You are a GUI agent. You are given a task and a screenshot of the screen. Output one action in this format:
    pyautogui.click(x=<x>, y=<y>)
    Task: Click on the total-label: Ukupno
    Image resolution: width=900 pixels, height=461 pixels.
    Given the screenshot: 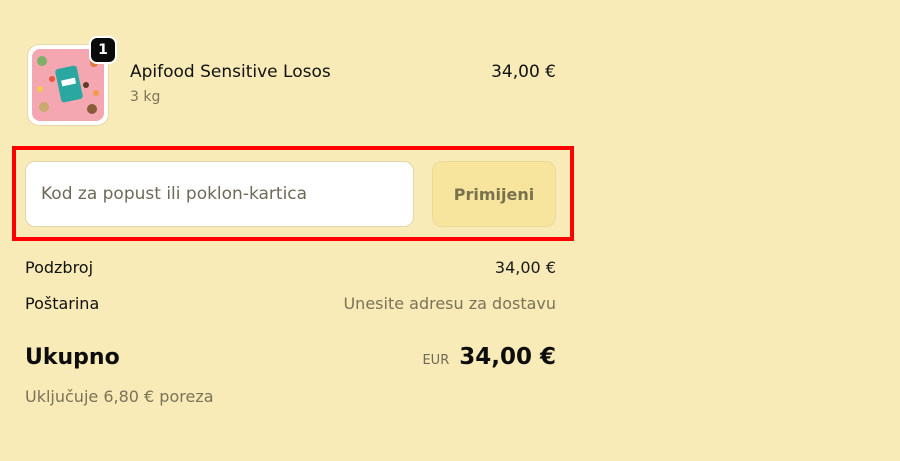 What is the action you would take?
    pyautogui.click(x=72, y=357)
    